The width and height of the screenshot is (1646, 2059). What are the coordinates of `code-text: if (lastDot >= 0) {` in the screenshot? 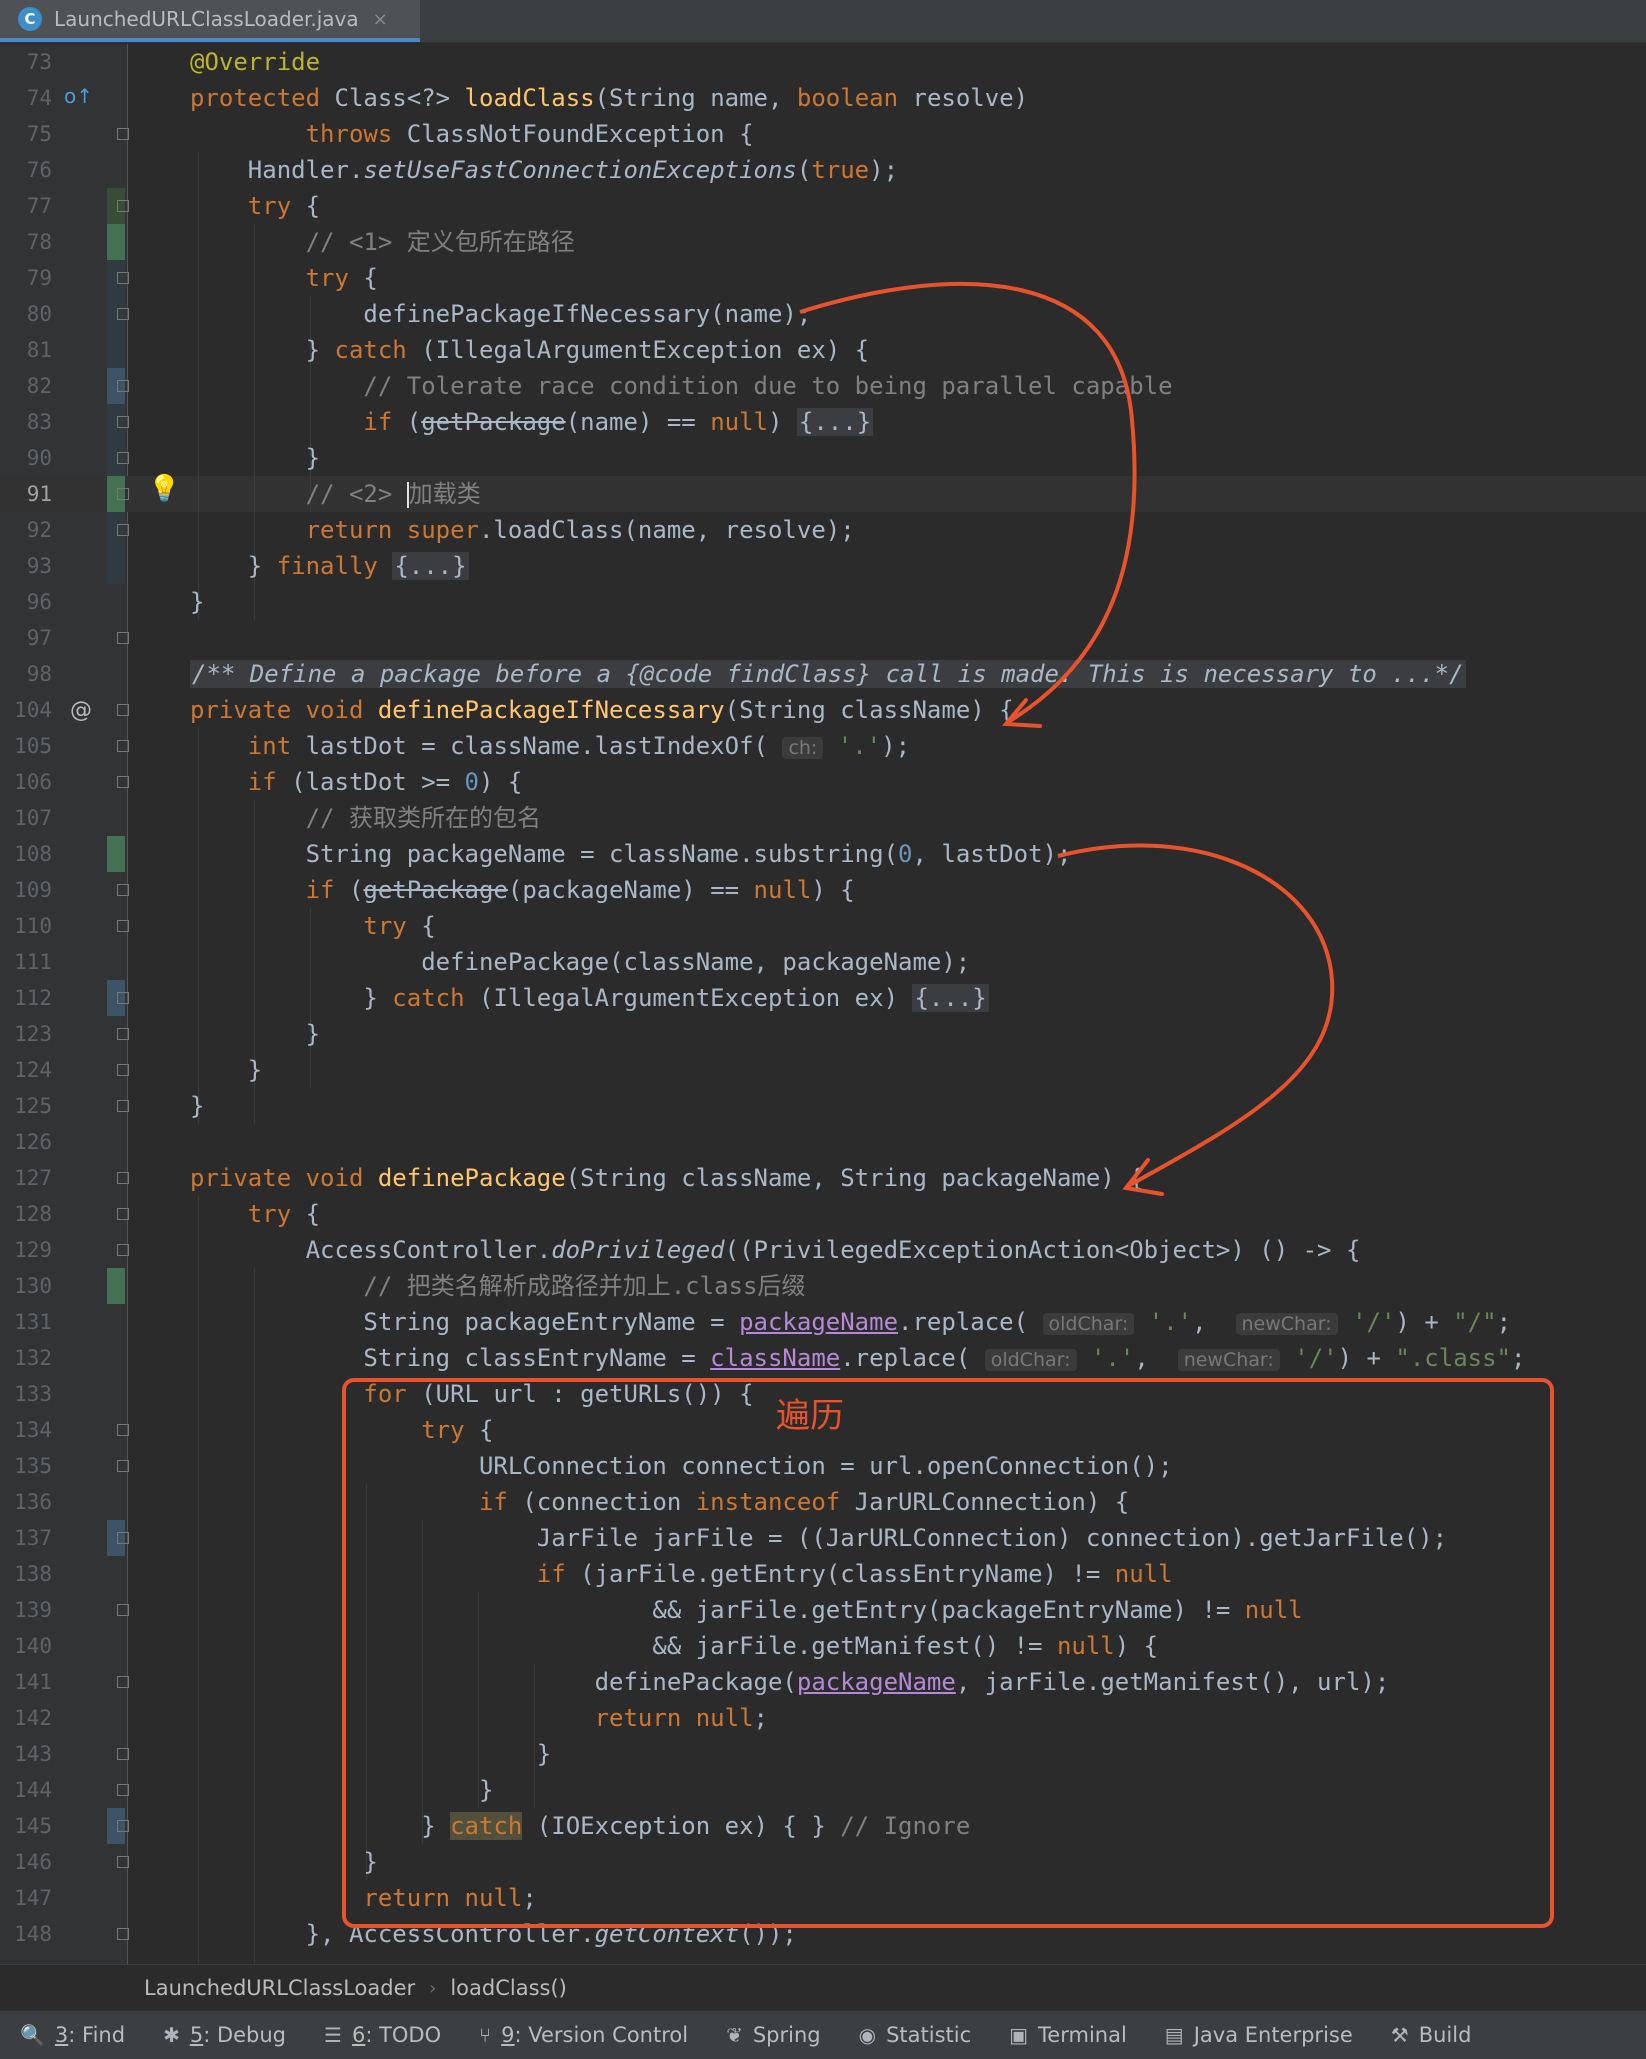 It's located at (385, 782).